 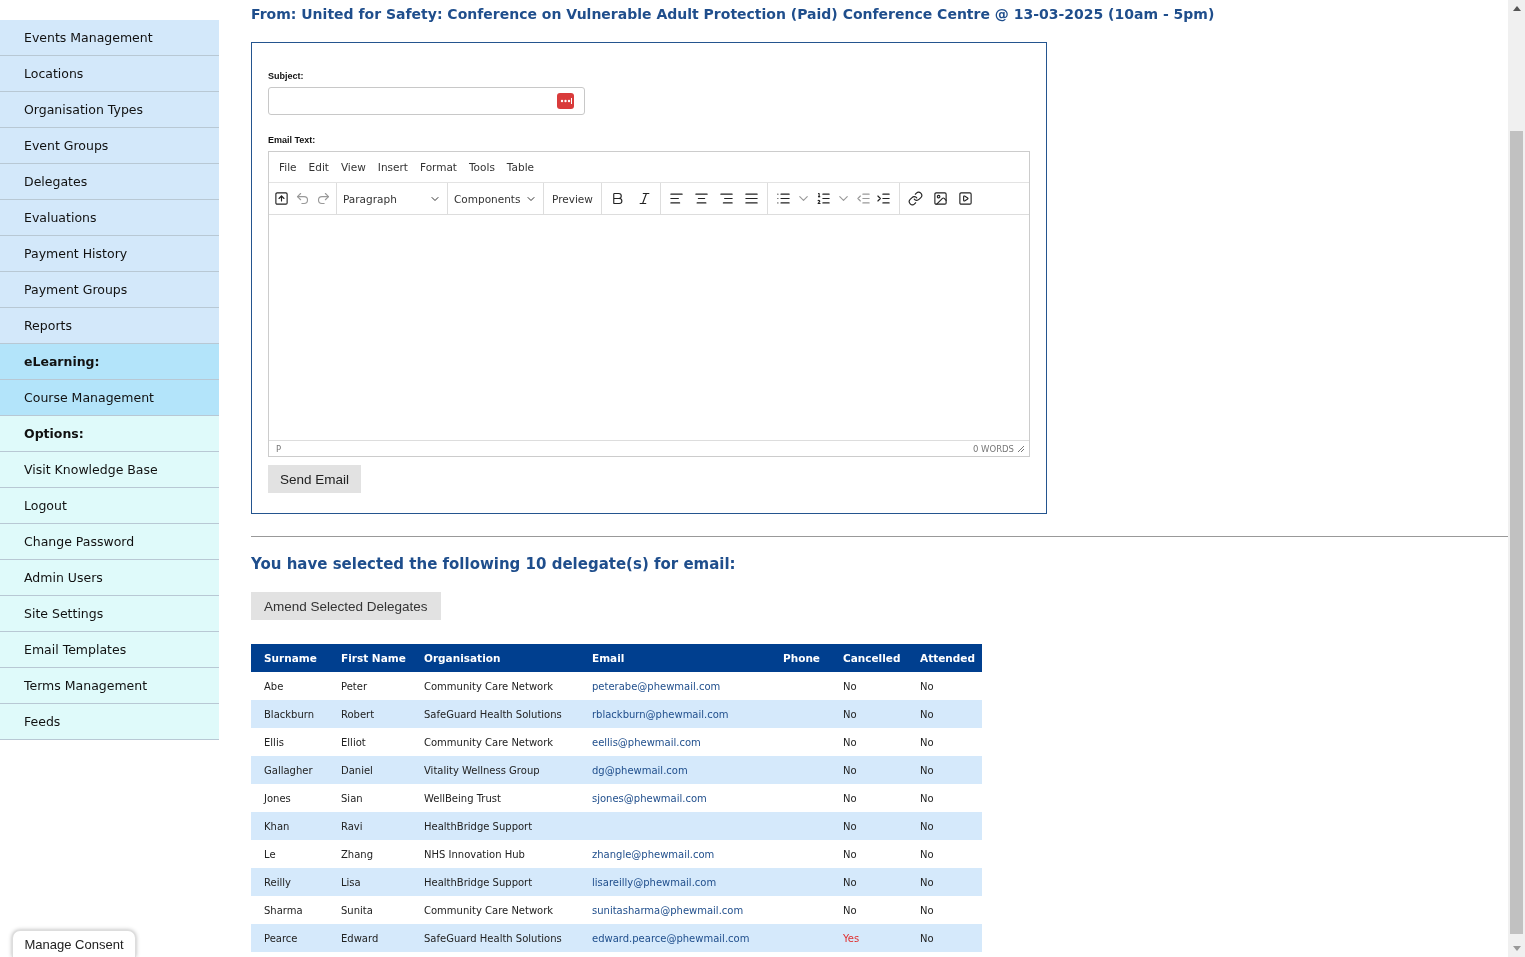 What do you see at coordinates (288, 770) in the screenshot?
I see `table-cell-text: Gallagher` at bounding box center [288, 770].